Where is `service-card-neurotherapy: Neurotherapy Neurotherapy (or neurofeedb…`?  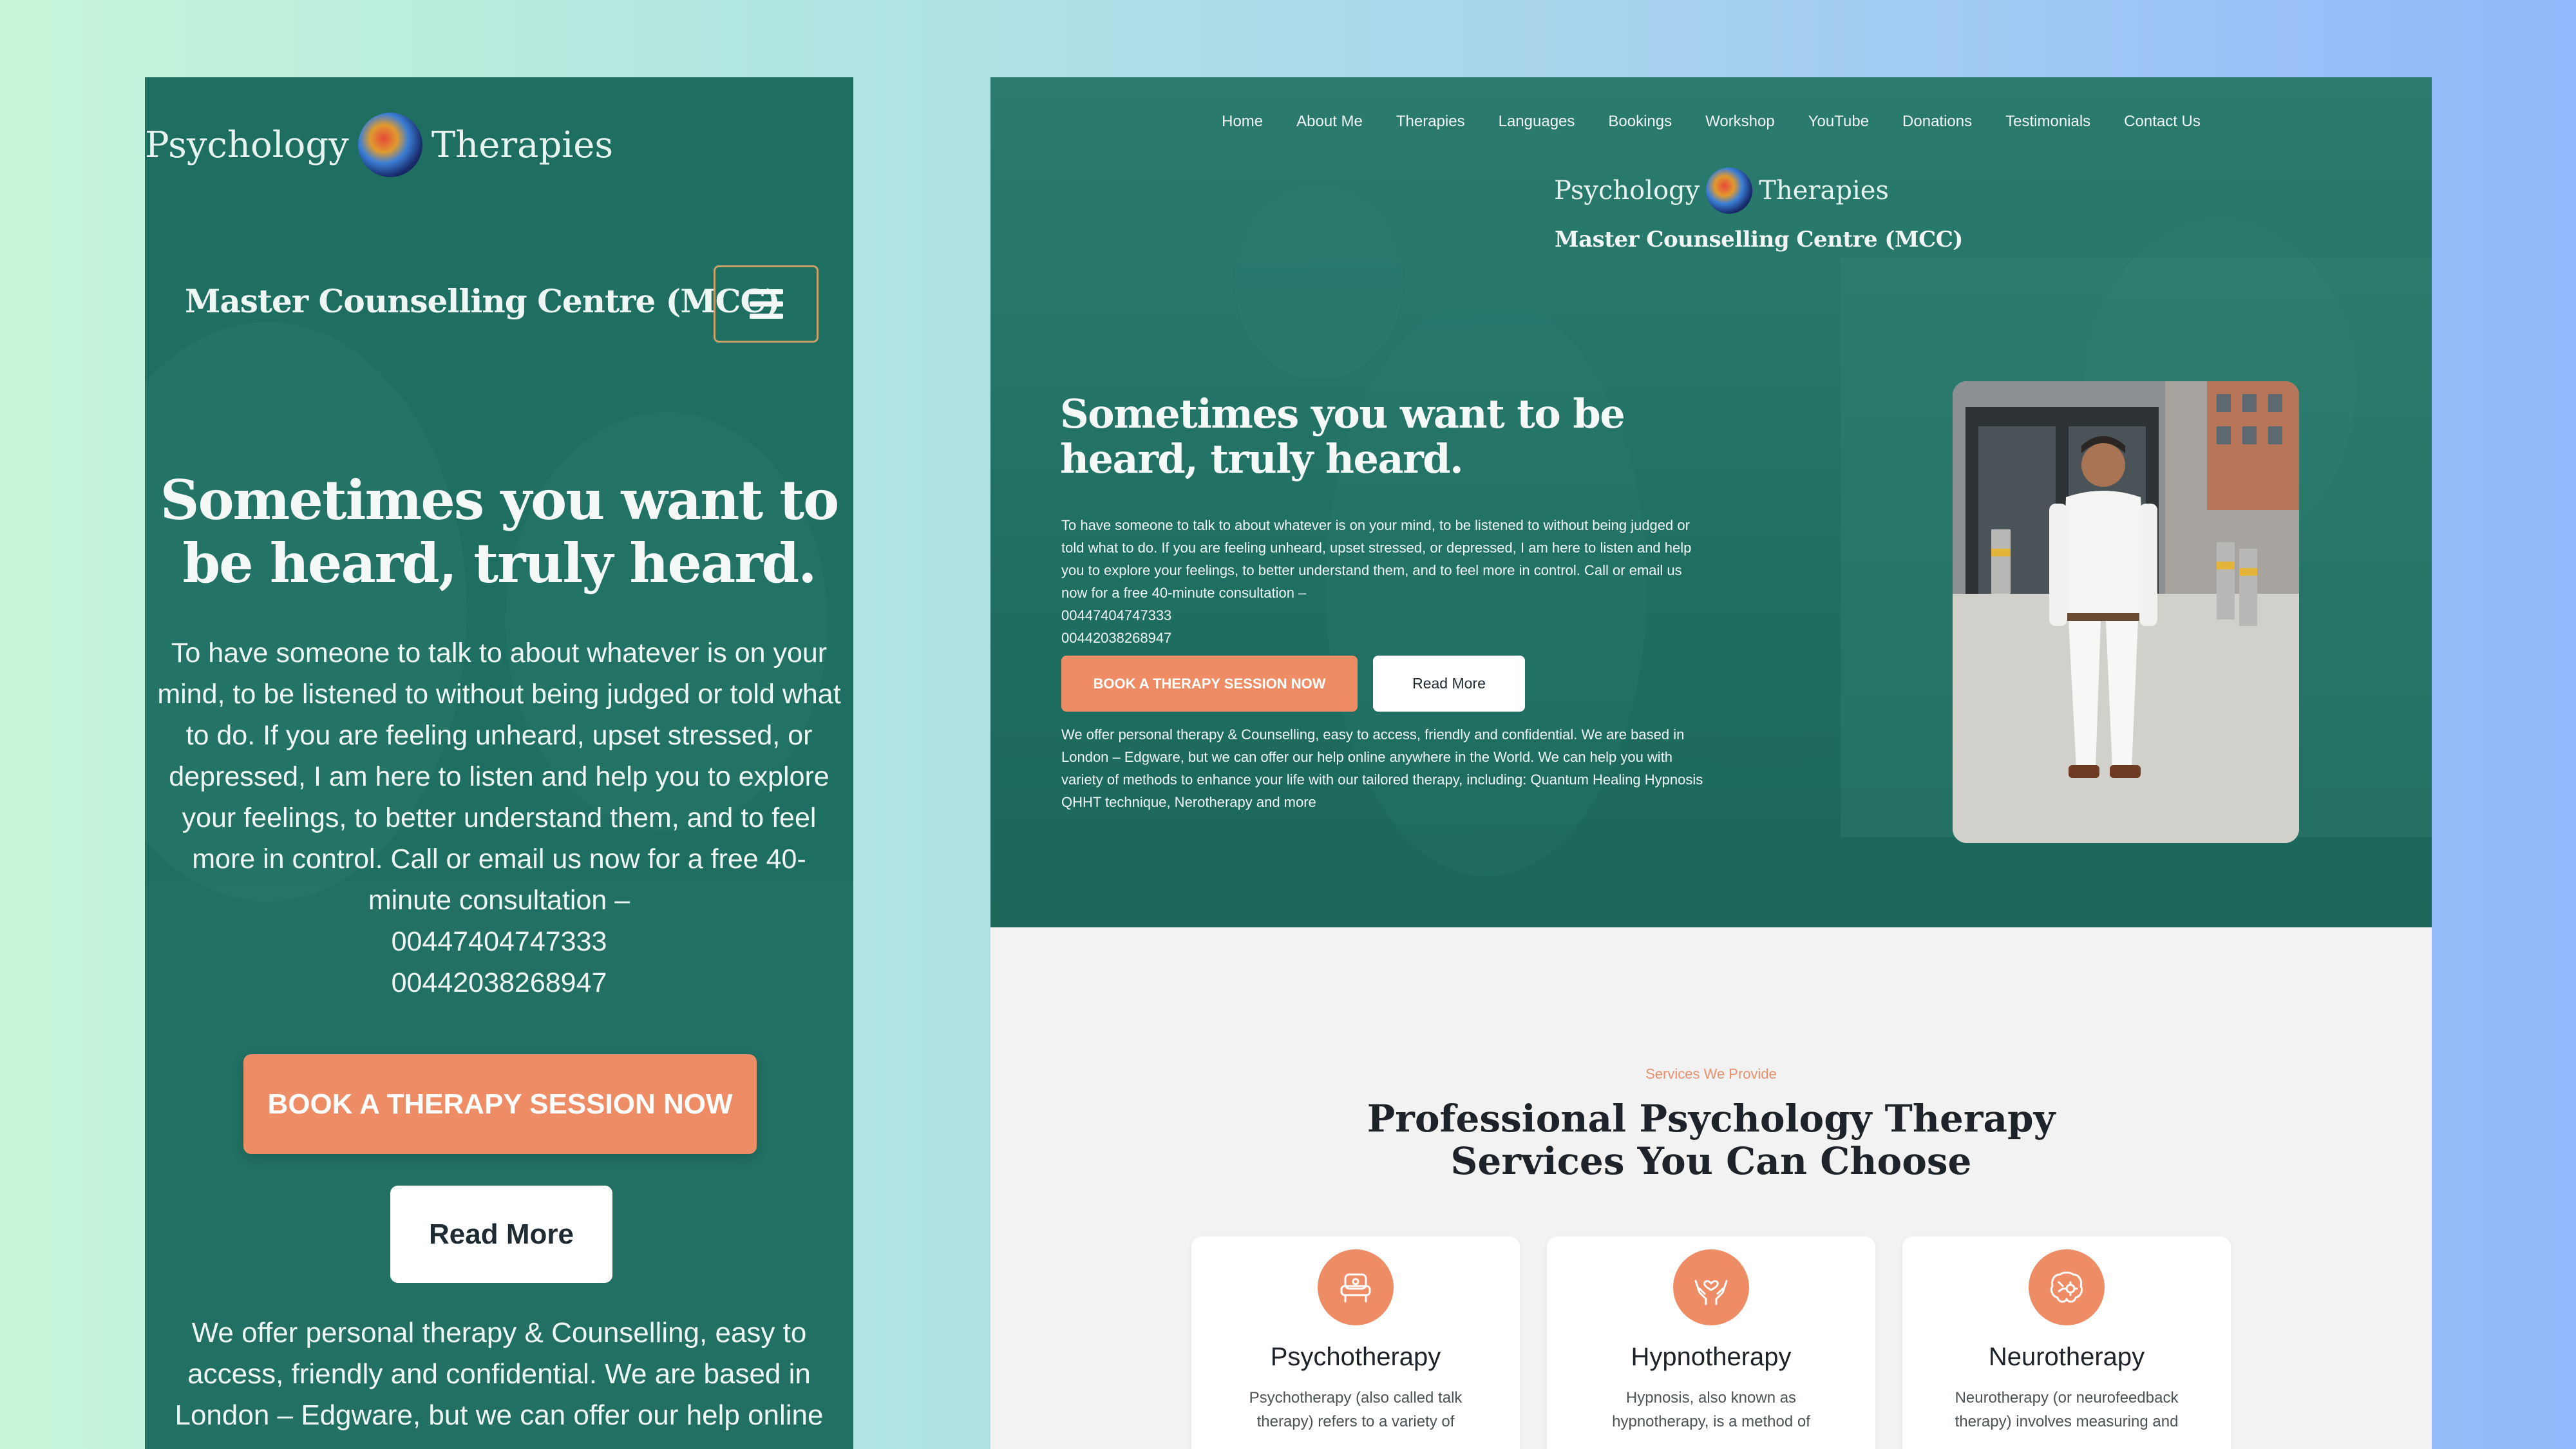
service-card-neurotherapy: Neurotherapy Neurotherapy (or neurofeedb… is located at coordinates (2066, 1343).